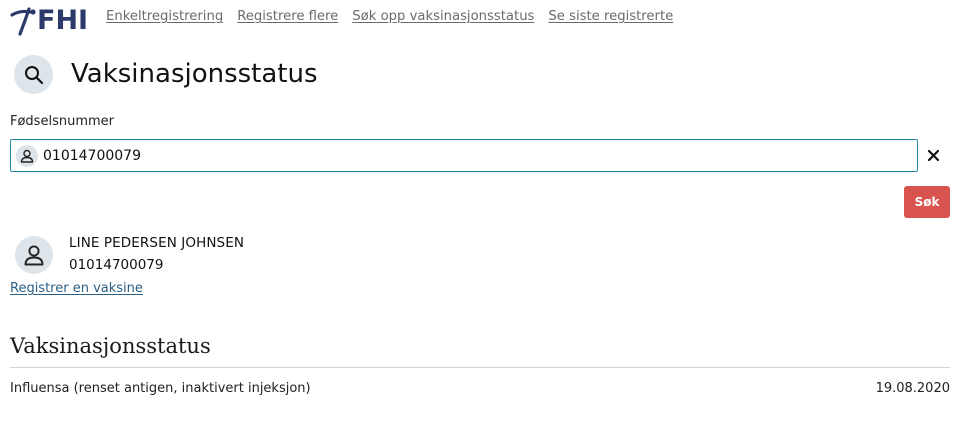 The image size is (970, 422). I want to click on avatar, so click(34, 255).